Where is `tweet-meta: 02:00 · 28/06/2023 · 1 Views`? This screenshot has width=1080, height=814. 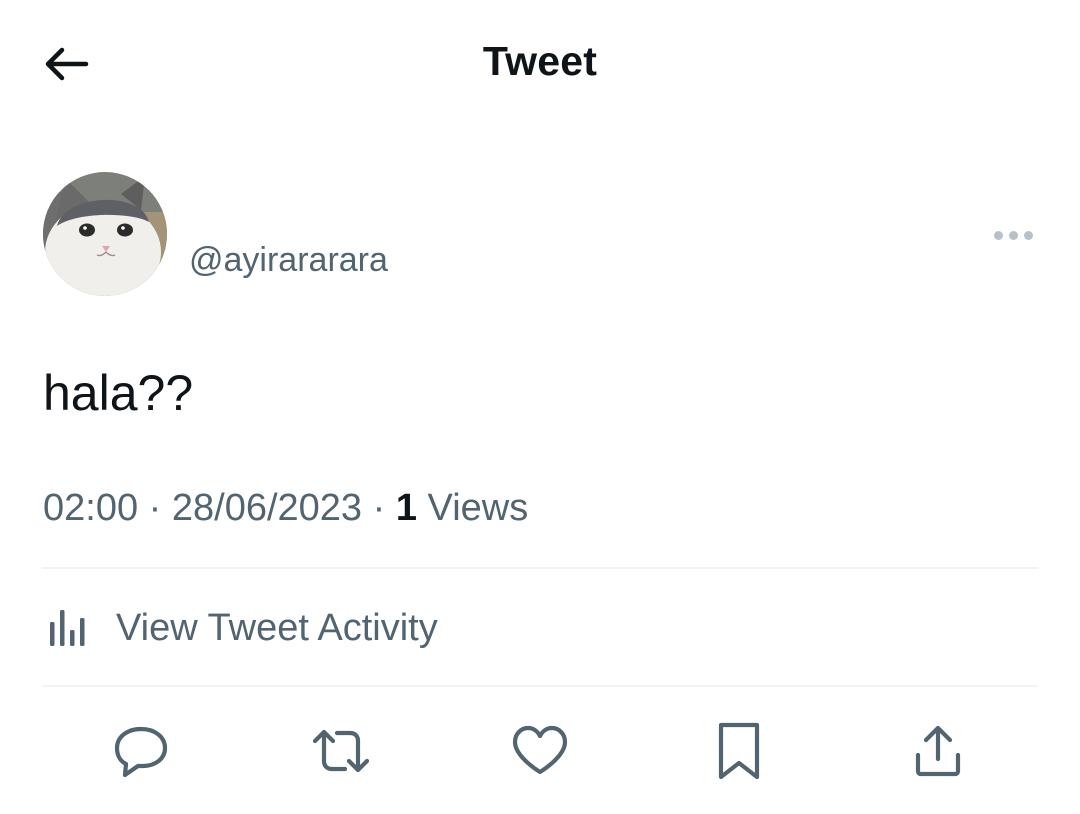 tweet-meta: 02:00 · 28/06/2023 · 1 Views is located at coordinates (285, 508).